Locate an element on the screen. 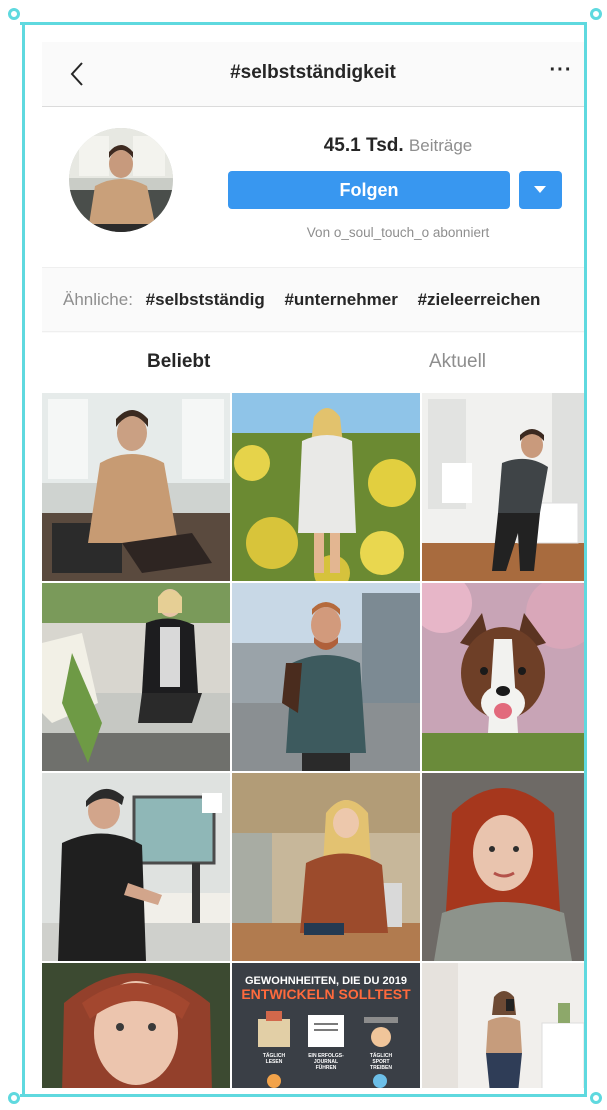 The height and width of the screenshot is (1110, 607). frame-bottom is located at coordinates (303, 1095).